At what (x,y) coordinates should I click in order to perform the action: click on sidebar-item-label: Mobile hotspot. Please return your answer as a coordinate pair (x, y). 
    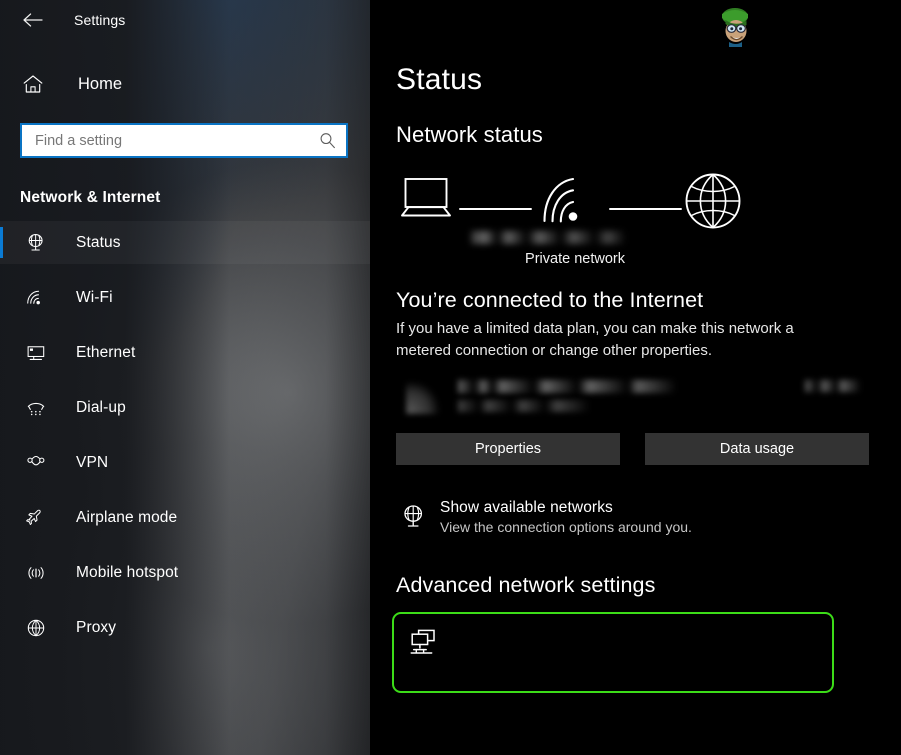
    Looking at the image, I should click on (127, 572).